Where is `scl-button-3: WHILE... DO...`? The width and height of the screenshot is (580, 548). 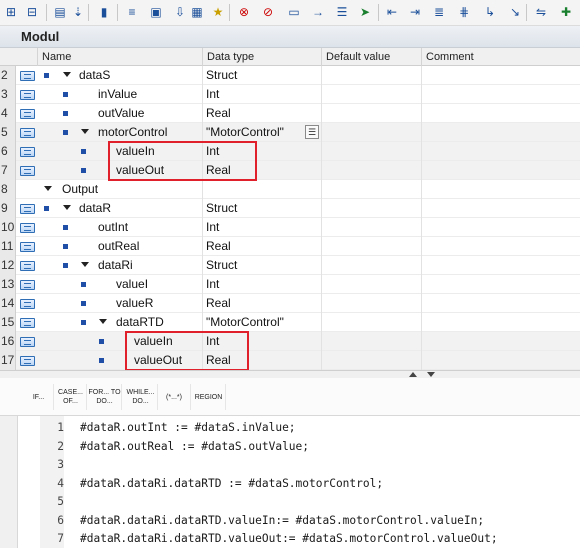 scl-button-3: WHILE... DO... is located at coordinates (141, 397).